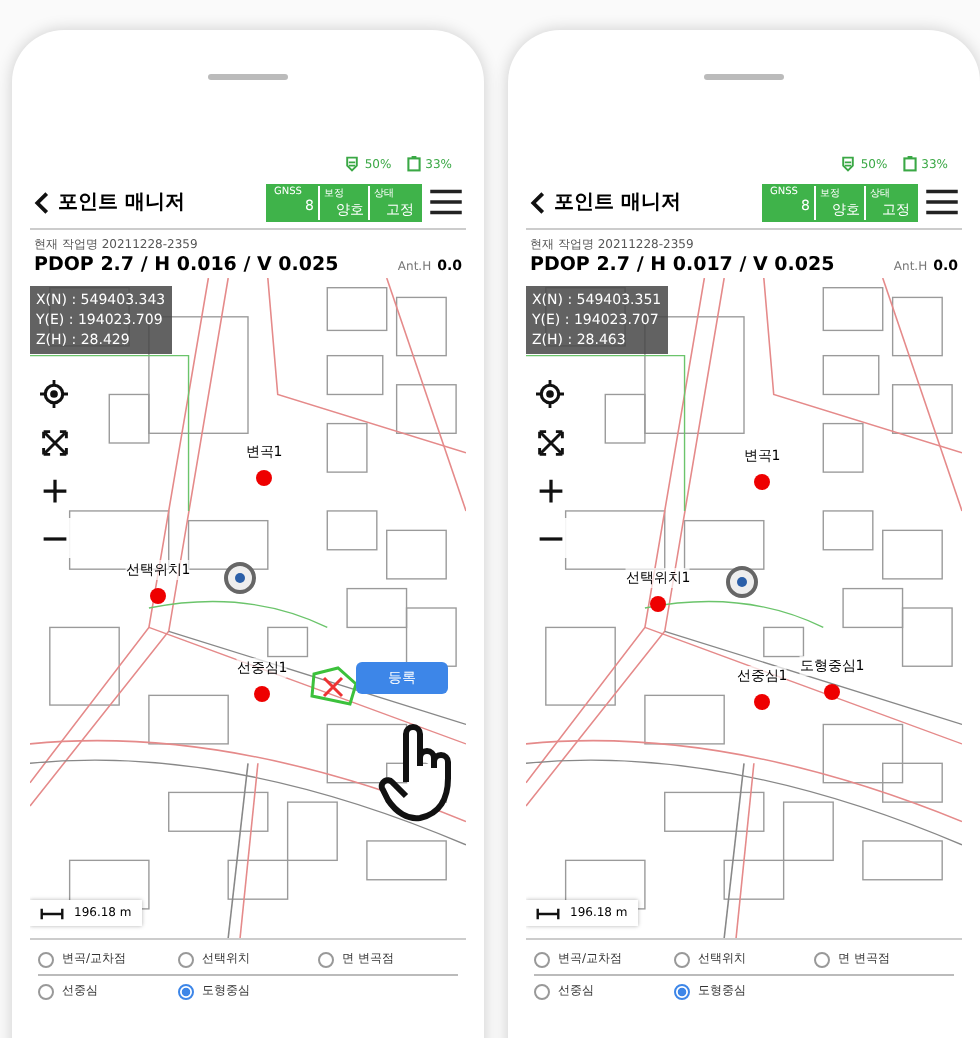 The width and height of the screenshot is (980, 1038). I want to click on pdop-reading: PDOP 2.7 / H 0.017 / V 0.025, so click(683, 265).